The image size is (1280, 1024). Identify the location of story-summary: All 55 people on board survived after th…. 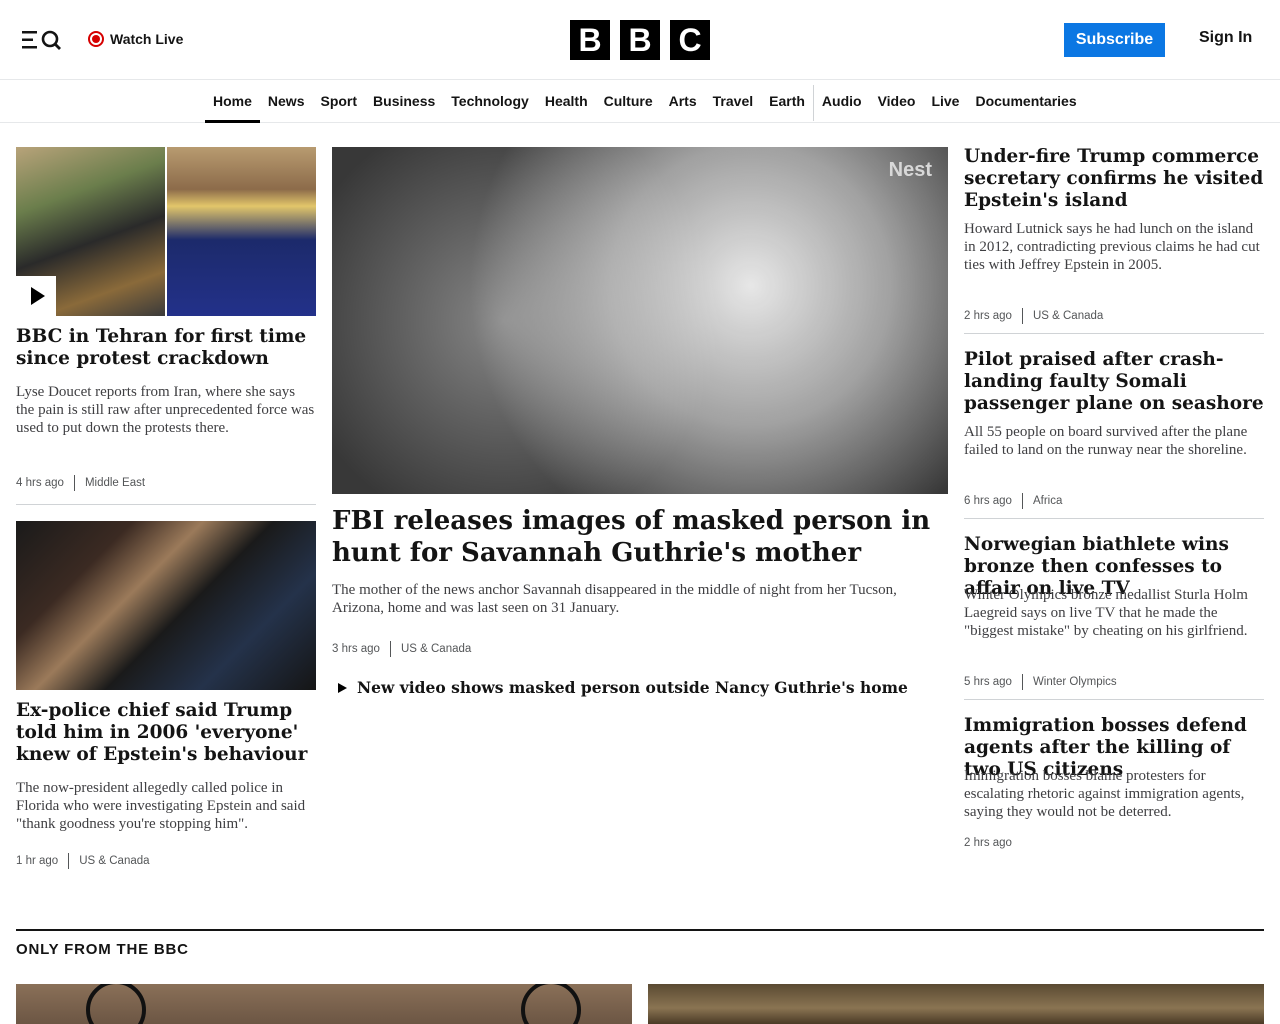
(1106, 441).